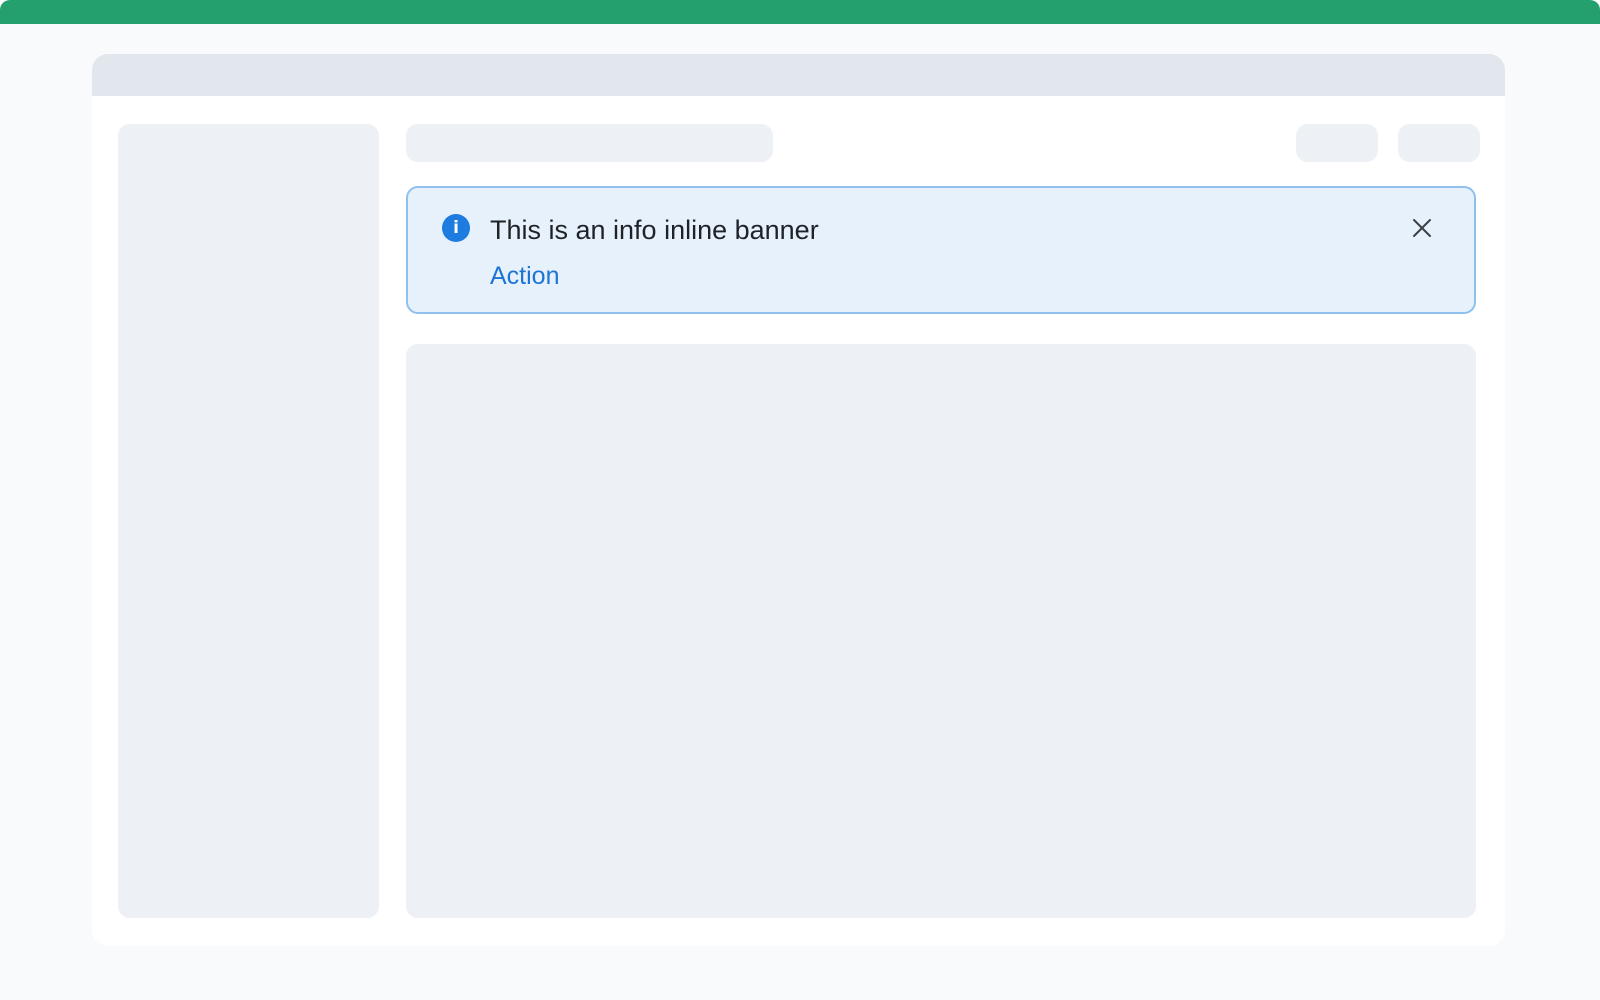  I want to click on info-icon: i, so click(456, 228).